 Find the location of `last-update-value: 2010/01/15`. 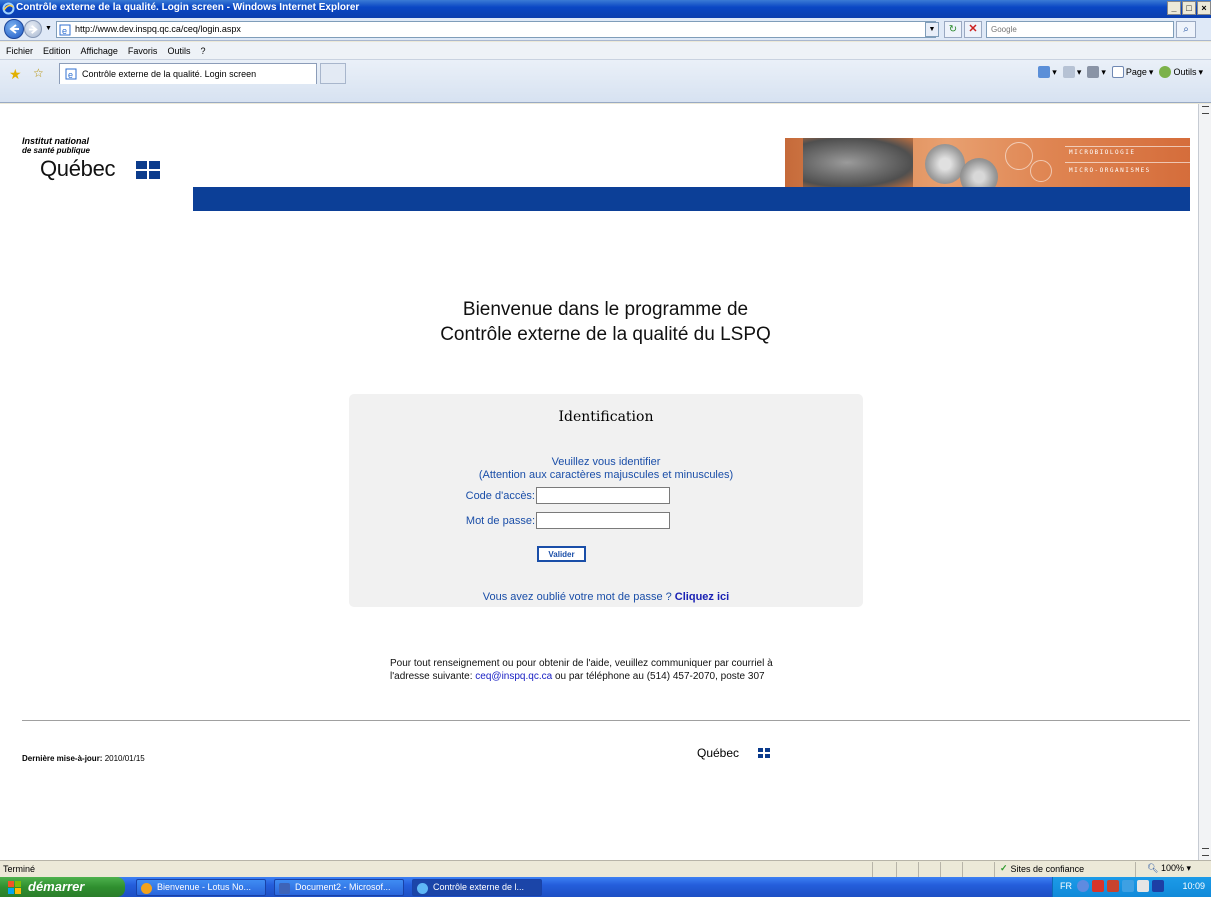

last-update-value: 2010/01/15 is located at coordinates (124, 758).